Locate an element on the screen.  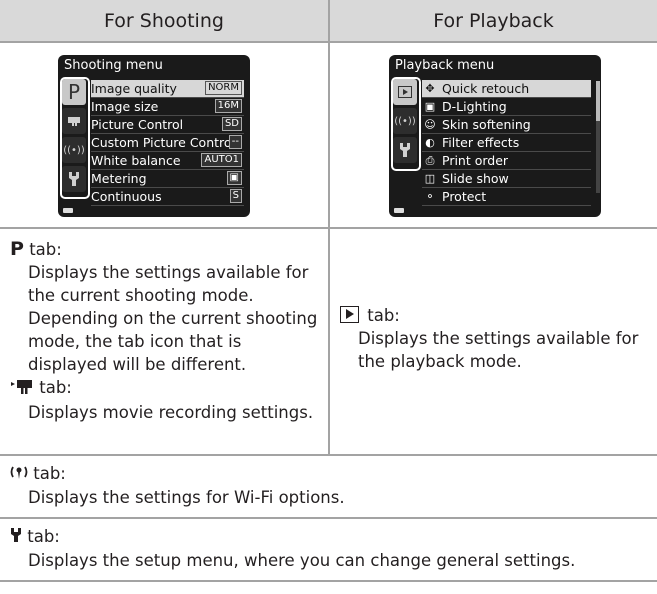
menu-item-value: -- is located at coordinates (235, 142).